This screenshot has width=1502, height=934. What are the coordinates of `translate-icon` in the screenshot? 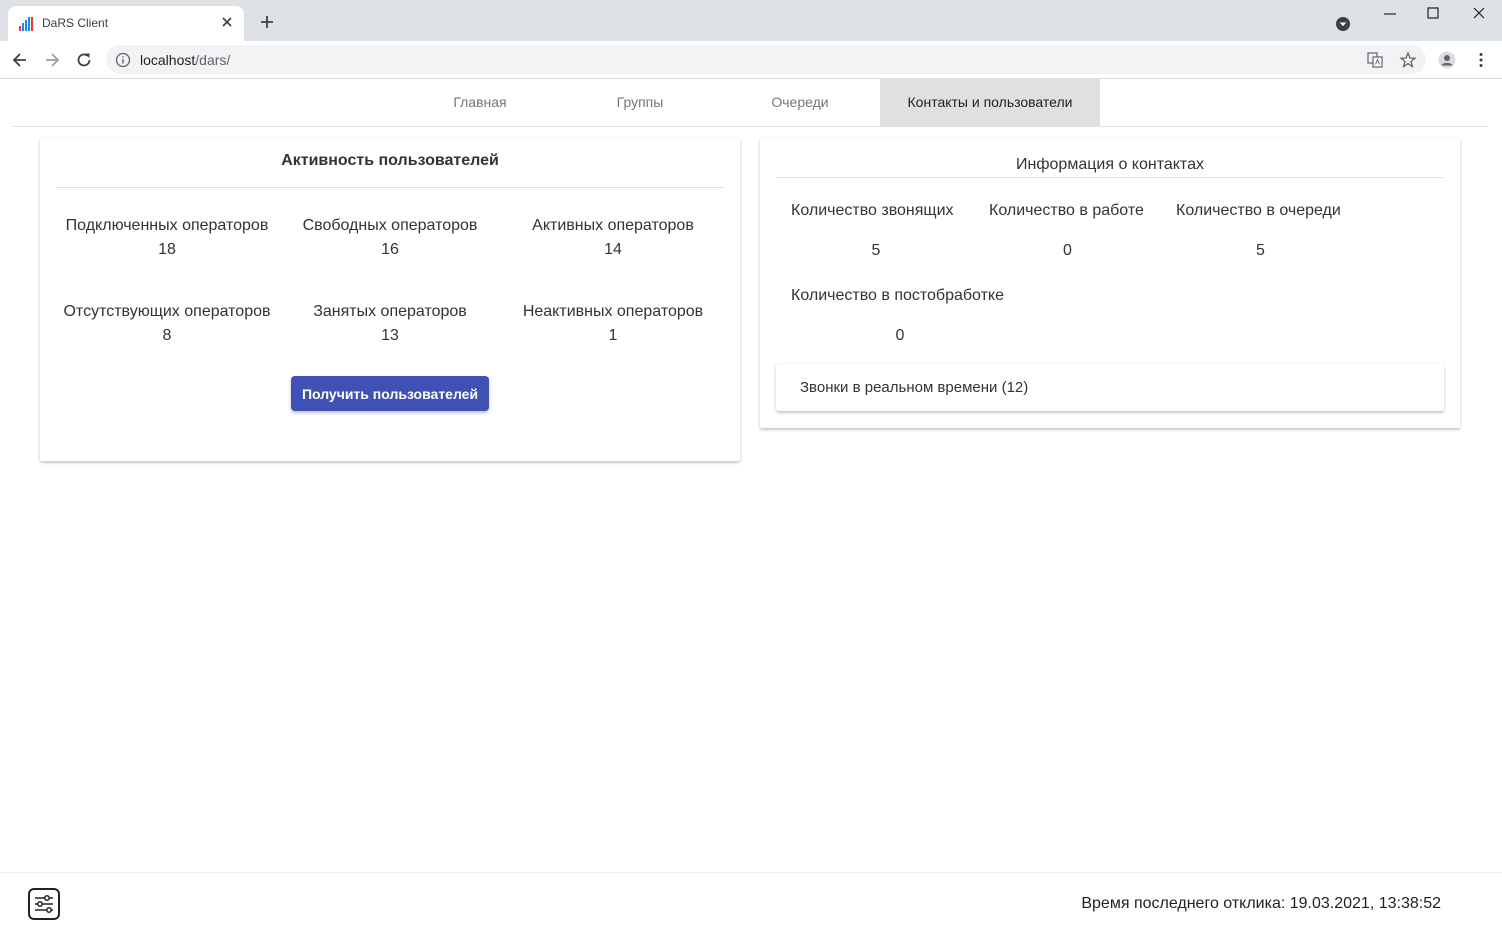 It's located at (1375, 60).